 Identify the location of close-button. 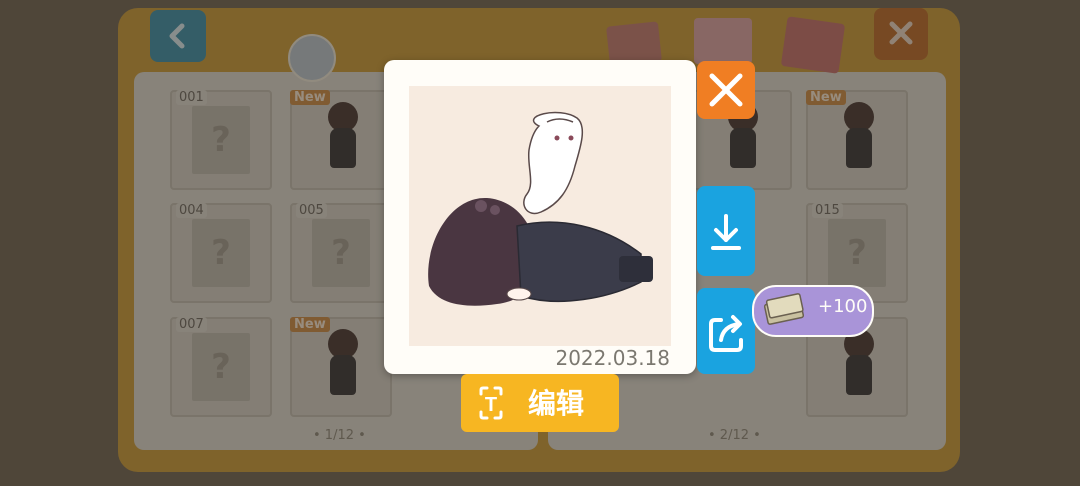
(726, 90).